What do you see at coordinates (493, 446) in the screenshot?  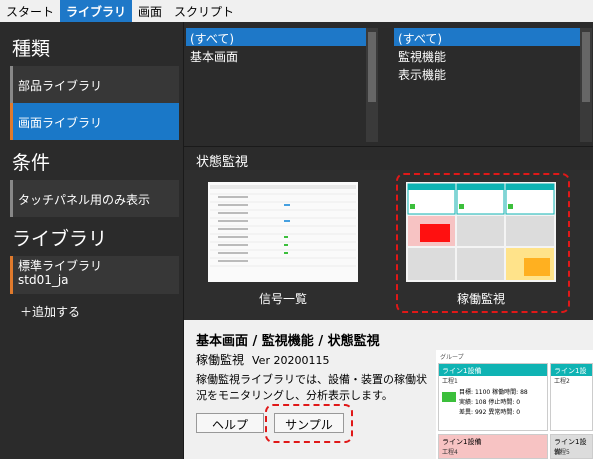 I see `preview-line3-card: ライン1設備 工程4` at bounding box center [493, 446].